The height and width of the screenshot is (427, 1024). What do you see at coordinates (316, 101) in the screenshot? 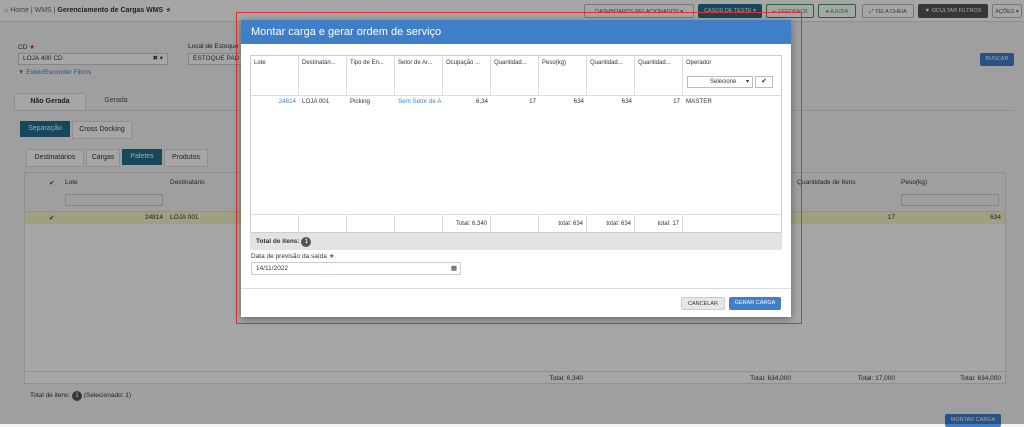
I see `modal-row-destinatario: LOJA 001` at bounding box center [316, 101].